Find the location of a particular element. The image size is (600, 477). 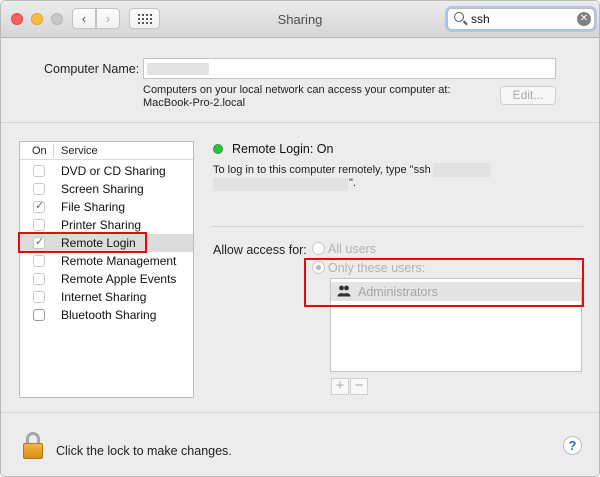

service-label: File Sharing is located at coordinates (93, 207).